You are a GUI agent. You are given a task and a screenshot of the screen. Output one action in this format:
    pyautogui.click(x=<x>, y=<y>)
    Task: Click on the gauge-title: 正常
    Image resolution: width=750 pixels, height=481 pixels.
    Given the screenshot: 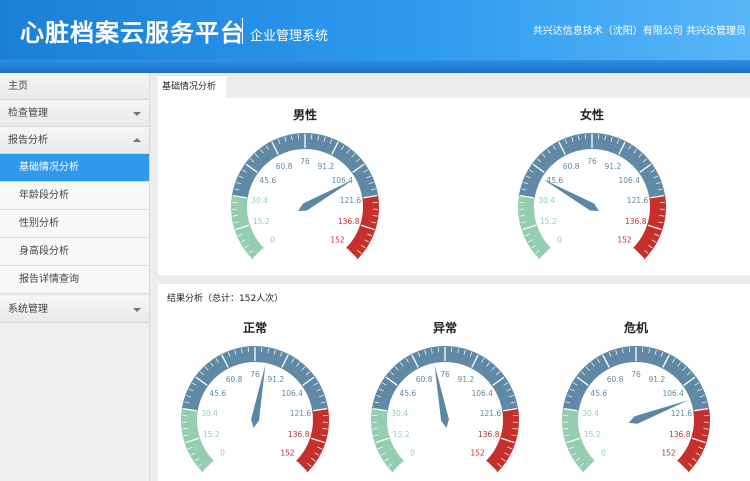 What is the action you would take?
    pyautogui.click(x=255, y=327)
    